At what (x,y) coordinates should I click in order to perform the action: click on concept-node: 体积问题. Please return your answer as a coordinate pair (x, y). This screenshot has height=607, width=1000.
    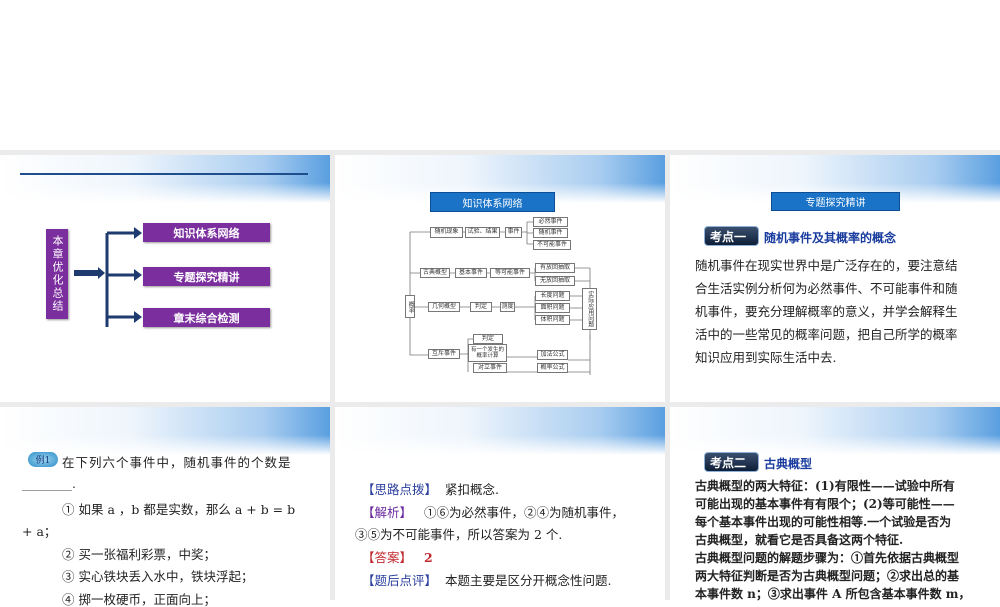
    Looking at the image, I should click on (552, 320).